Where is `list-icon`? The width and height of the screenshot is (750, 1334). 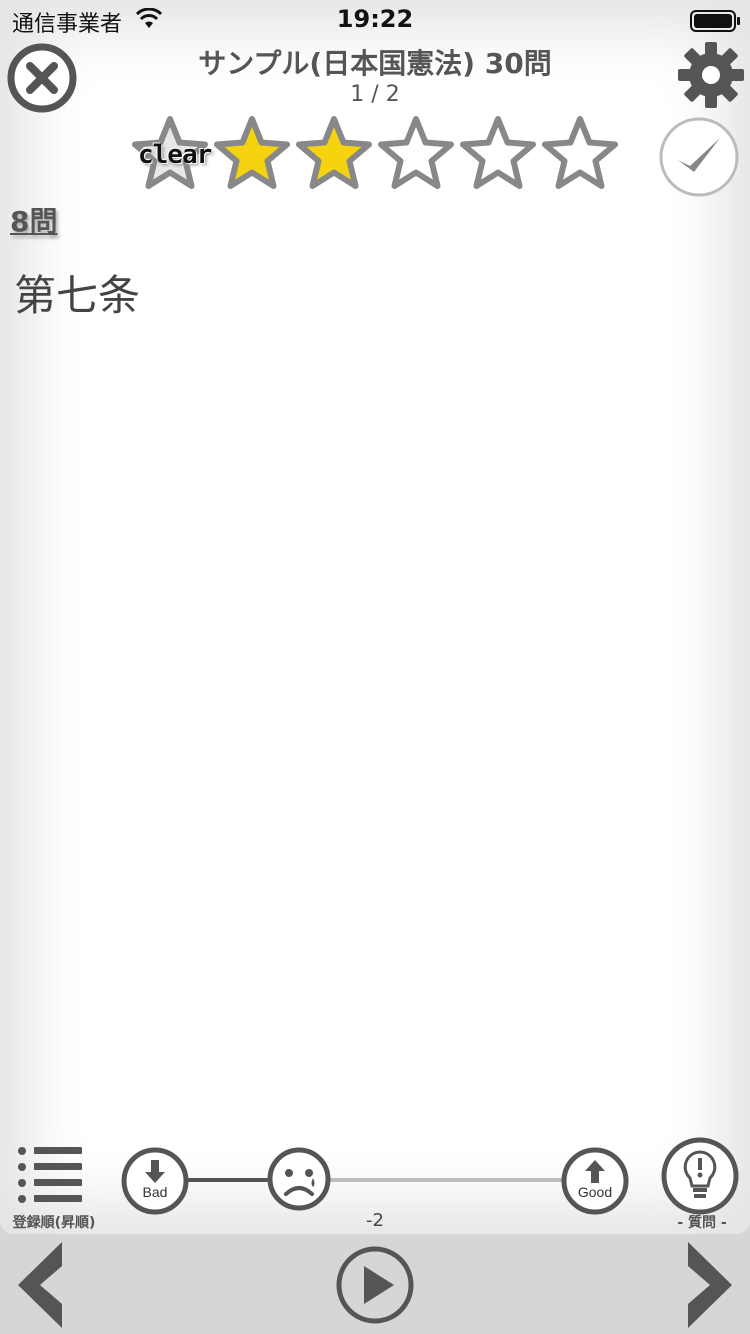
list-icon is located at coordinates (50, 1175).